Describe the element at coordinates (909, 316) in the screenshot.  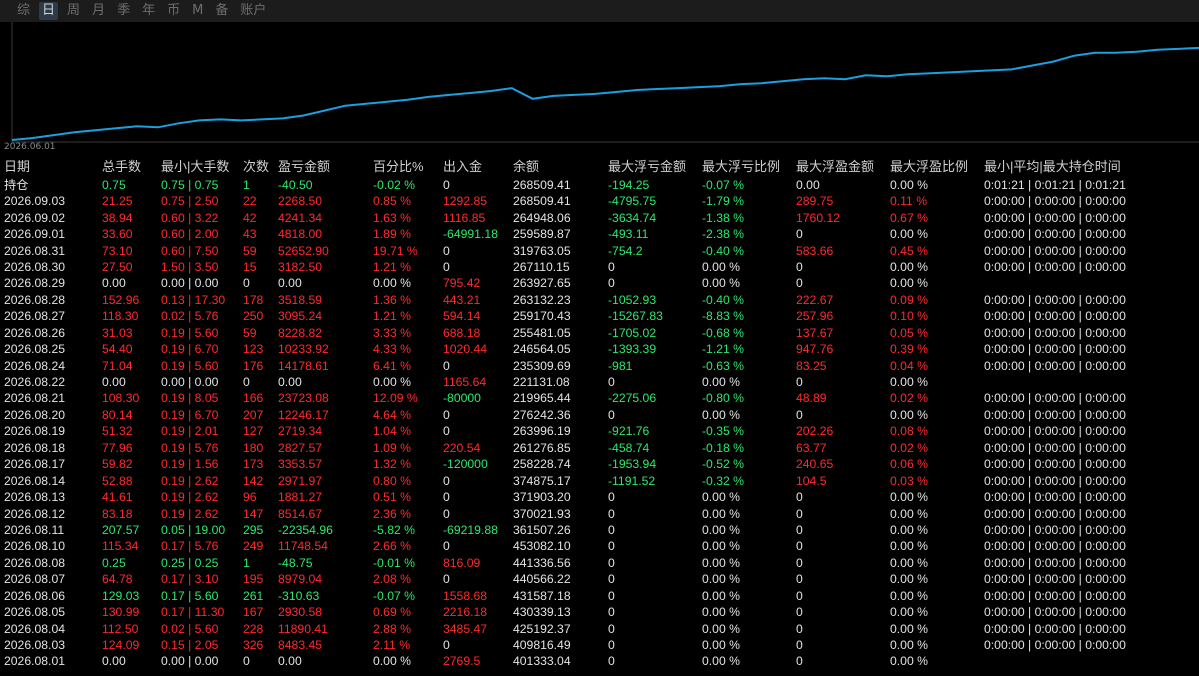
I see `table-cell: 0.10 %` at that location.